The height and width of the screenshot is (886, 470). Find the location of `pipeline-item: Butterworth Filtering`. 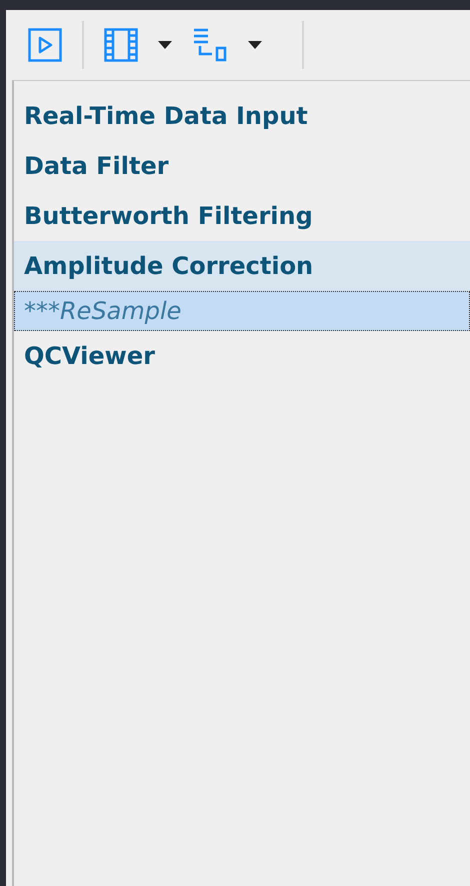

pipeline-item: Butterworth Filtering is located at coordinates (242, 216).